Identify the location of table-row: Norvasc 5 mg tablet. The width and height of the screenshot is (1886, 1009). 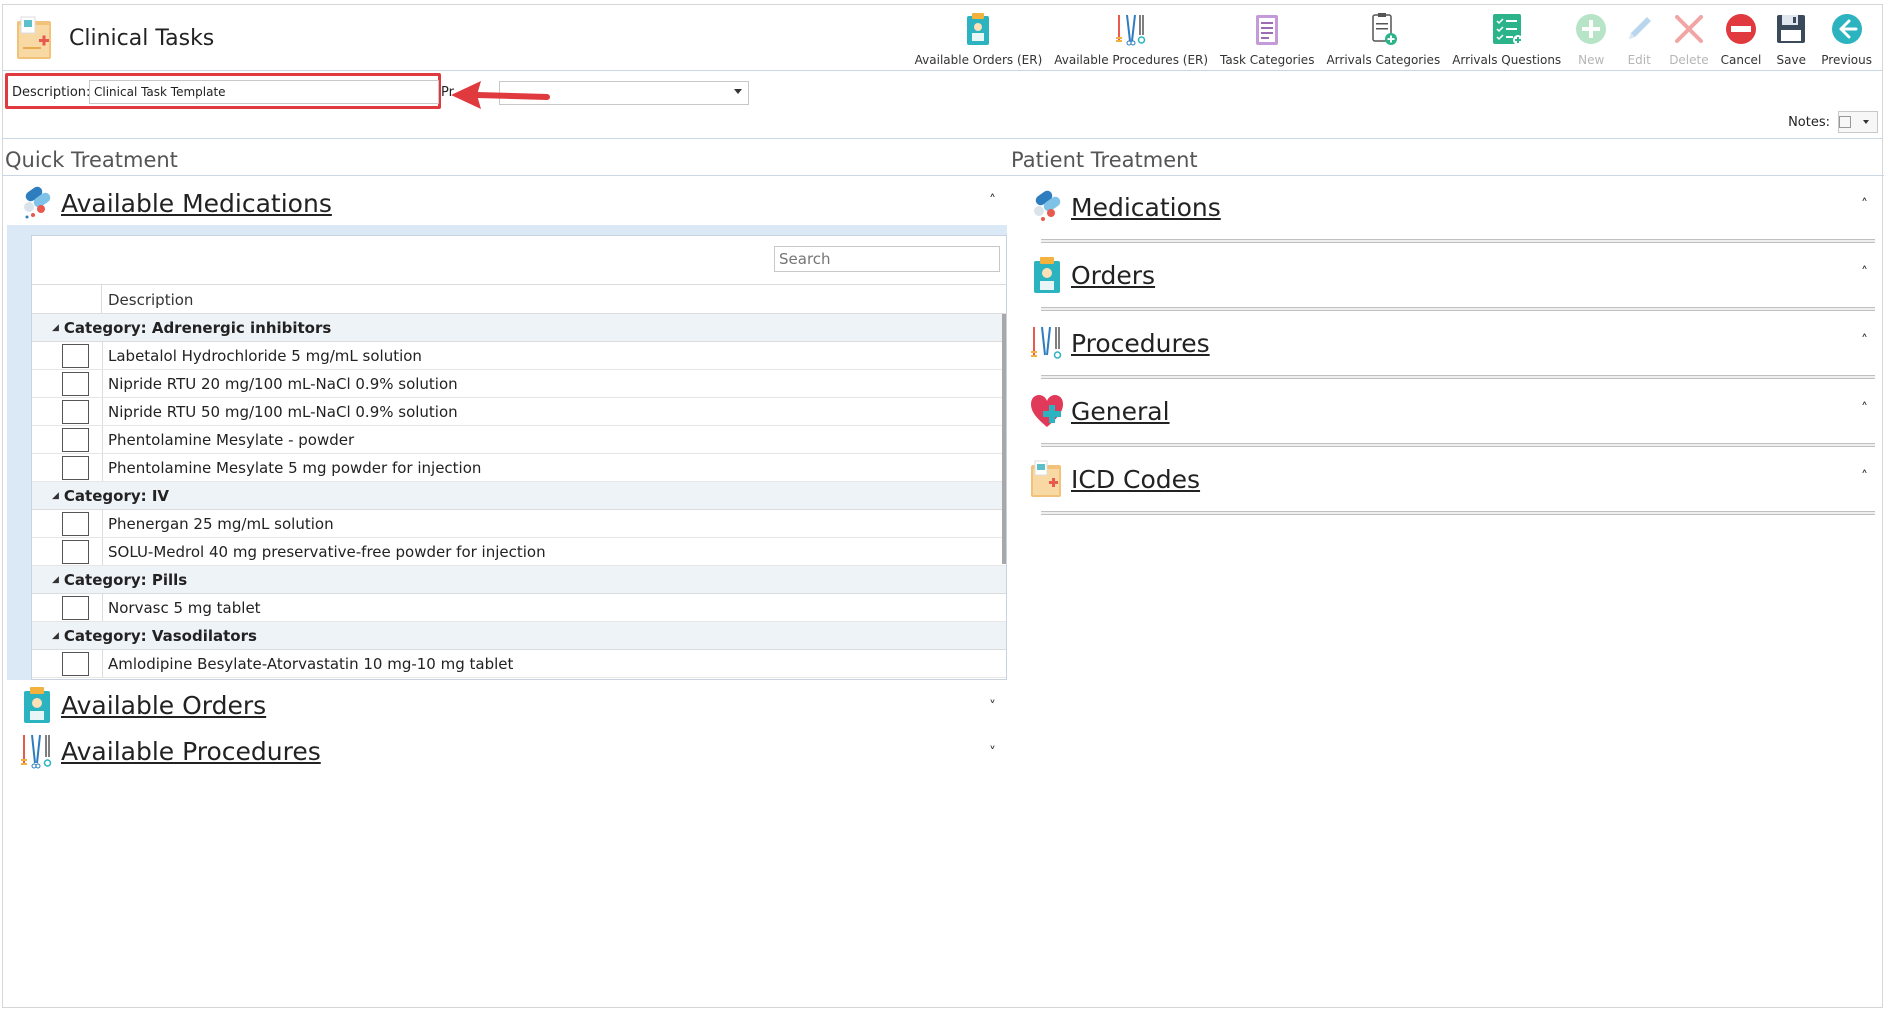
(519, 608).